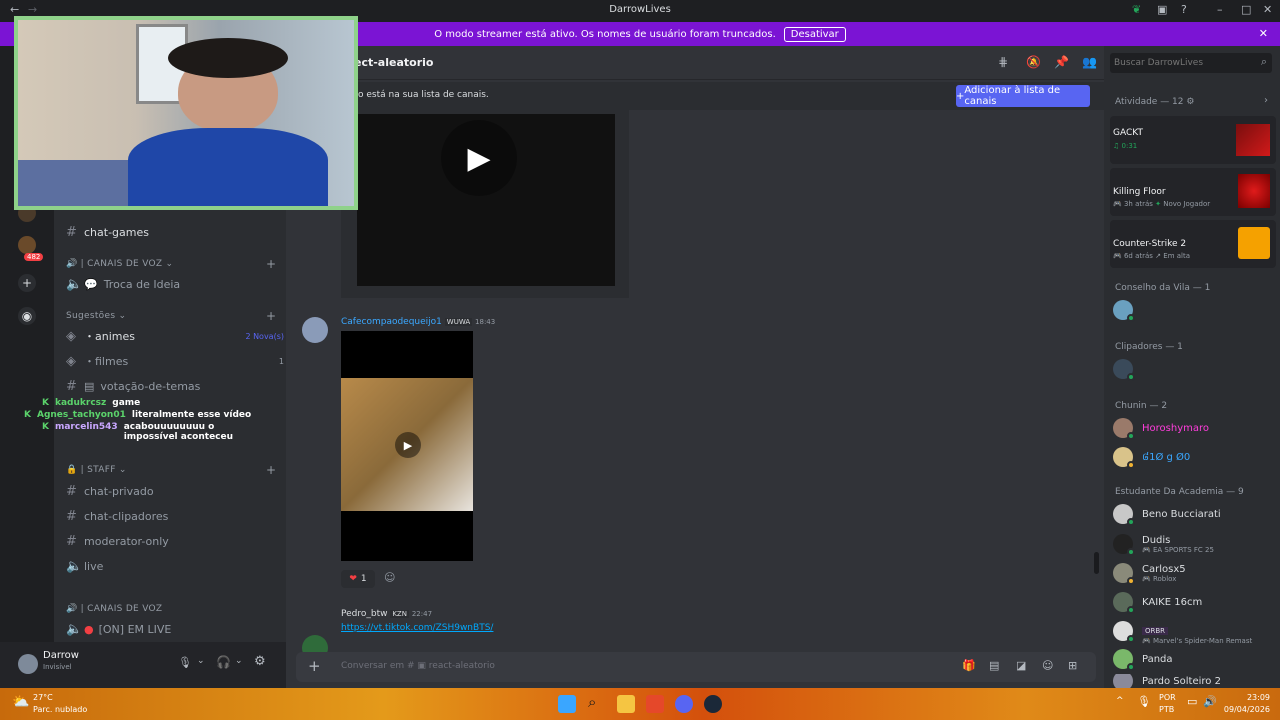 This screenshot has height=720, width=1280. Describe the element at coordinates (1195, 659) in the screenshot. I see `member-item: Panda` at that location.